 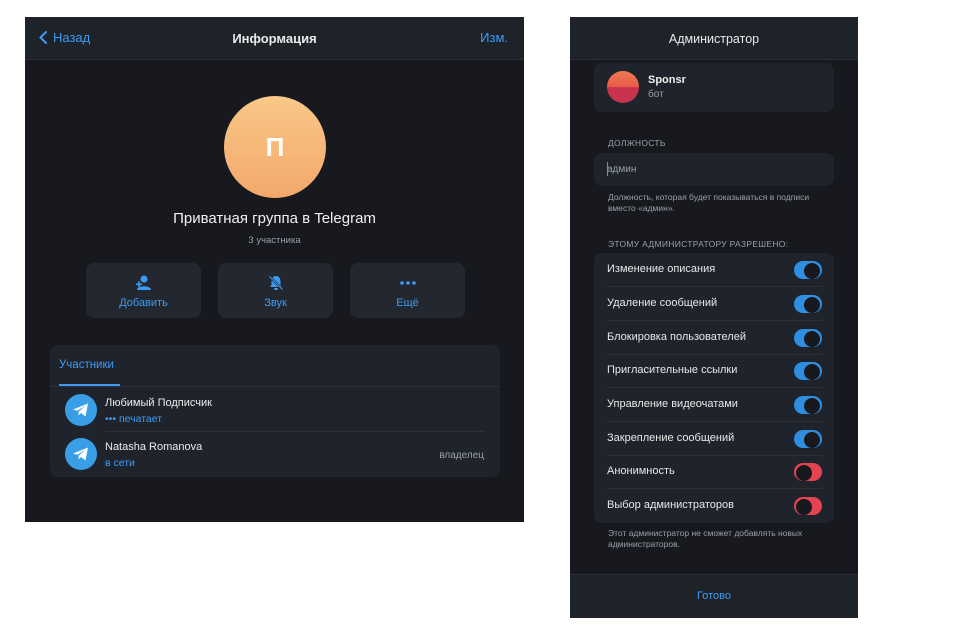 I want to click on sound-label: Звук, so click(x=275, y=303).